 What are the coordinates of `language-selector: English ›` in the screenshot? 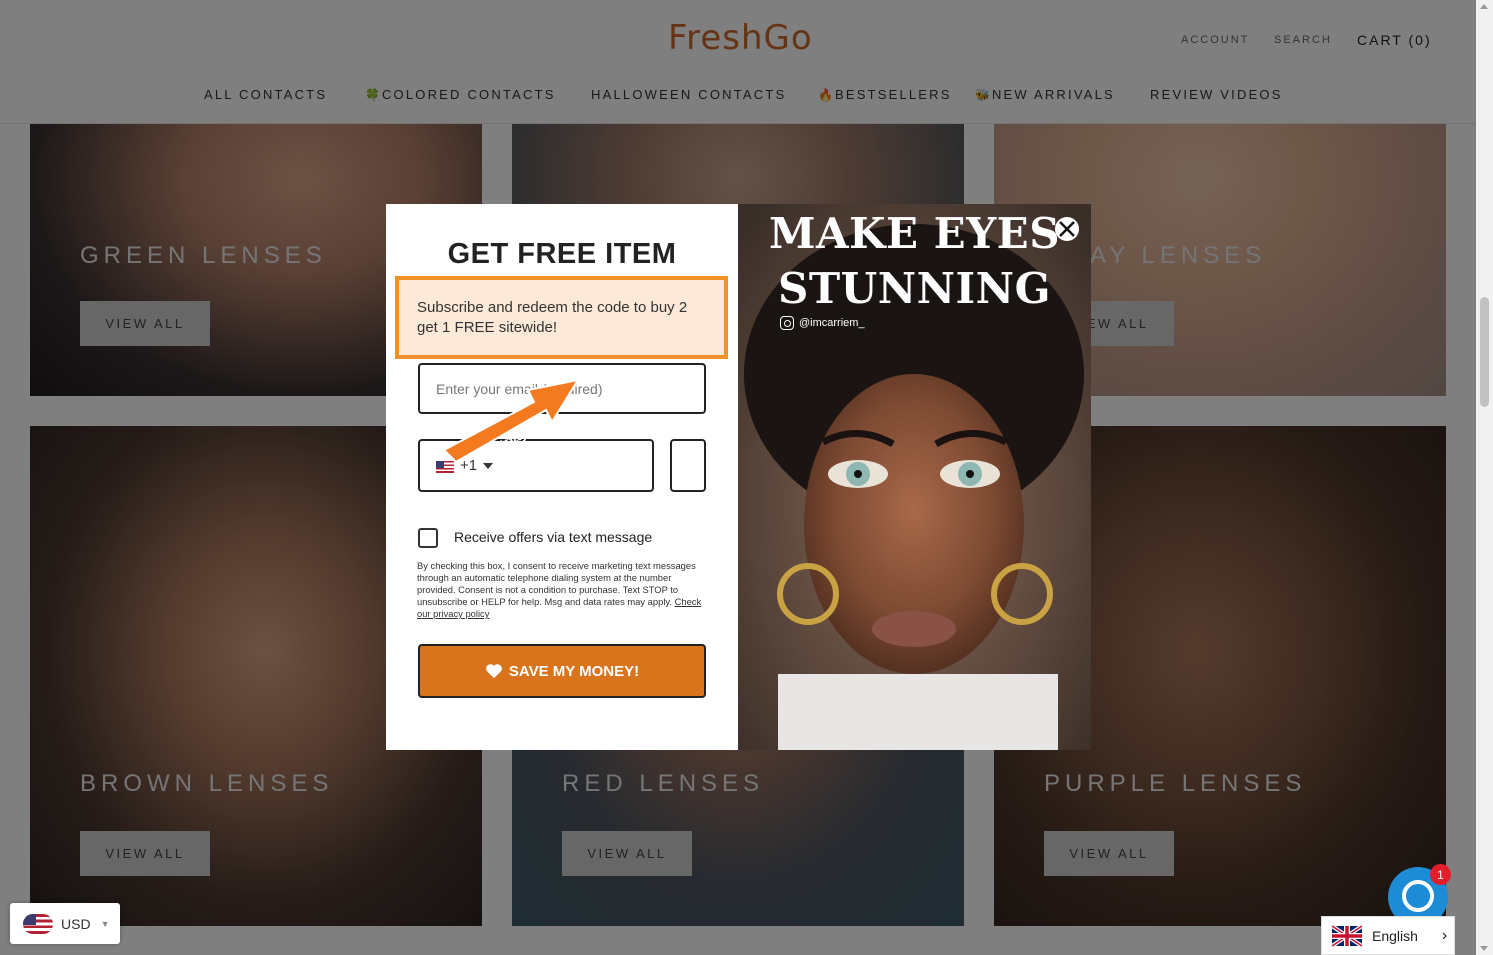 It's located at (1388, 935).